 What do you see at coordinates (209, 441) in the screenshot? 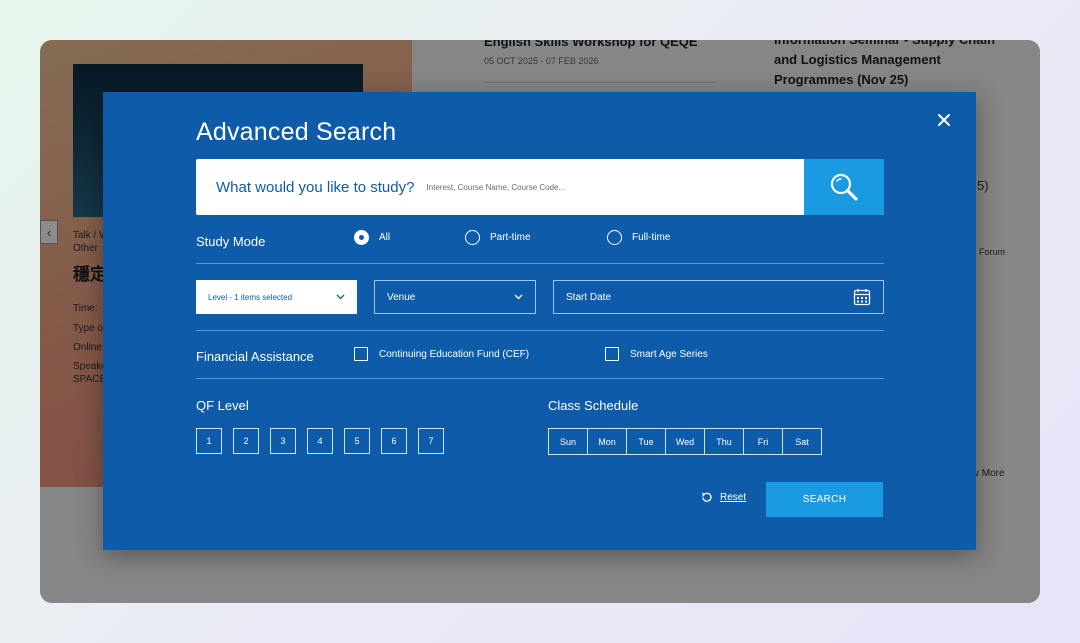
I see `qf-level-1: 1` at bounding box center [209, 441].